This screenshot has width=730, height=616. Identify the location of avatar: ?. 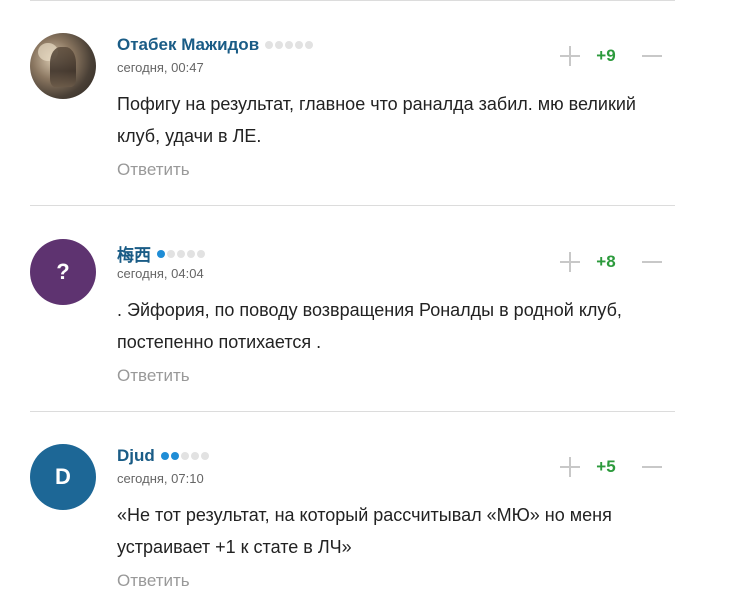
(63, 272).